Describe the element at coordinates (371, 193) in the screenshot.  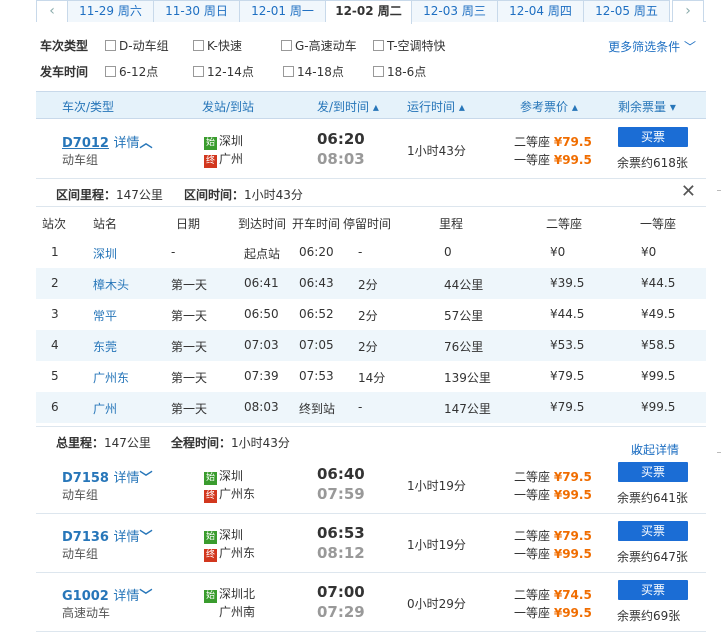
I see `segment-summary: 区间里程：147公里 区间时间：1小时43分 ✕` at that location.